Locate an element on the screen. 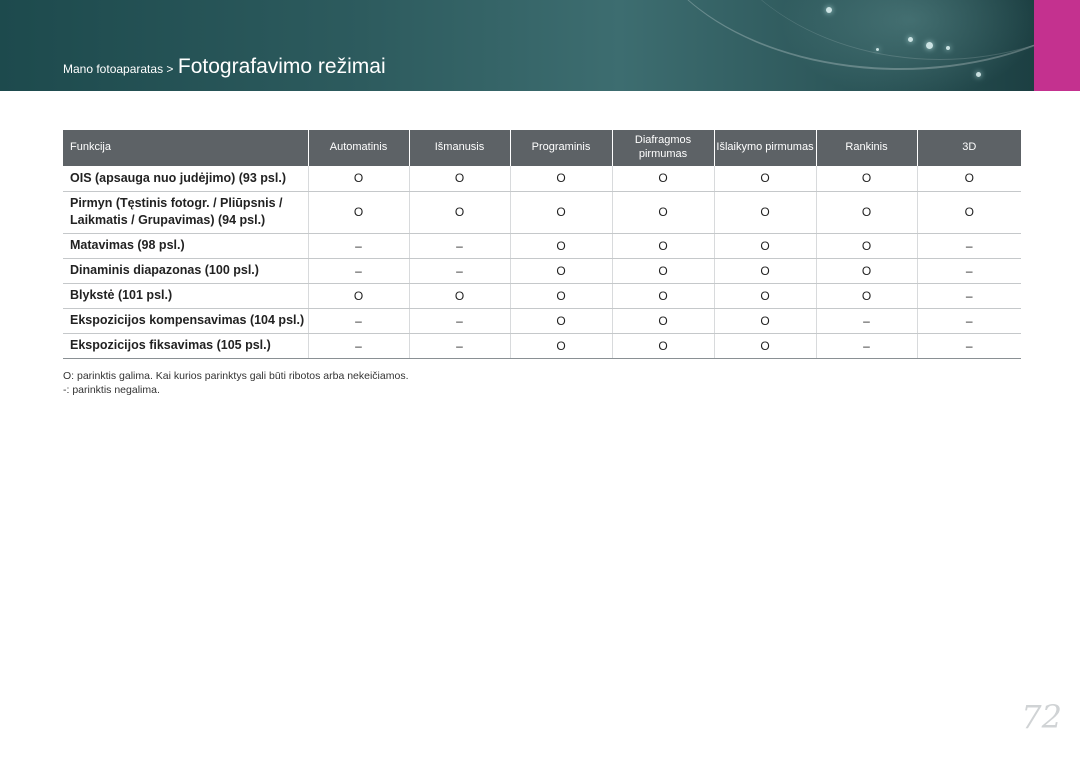  table-row: Blykstė (101 psl.) O O O O O O – is located at coordinates (542, 296).